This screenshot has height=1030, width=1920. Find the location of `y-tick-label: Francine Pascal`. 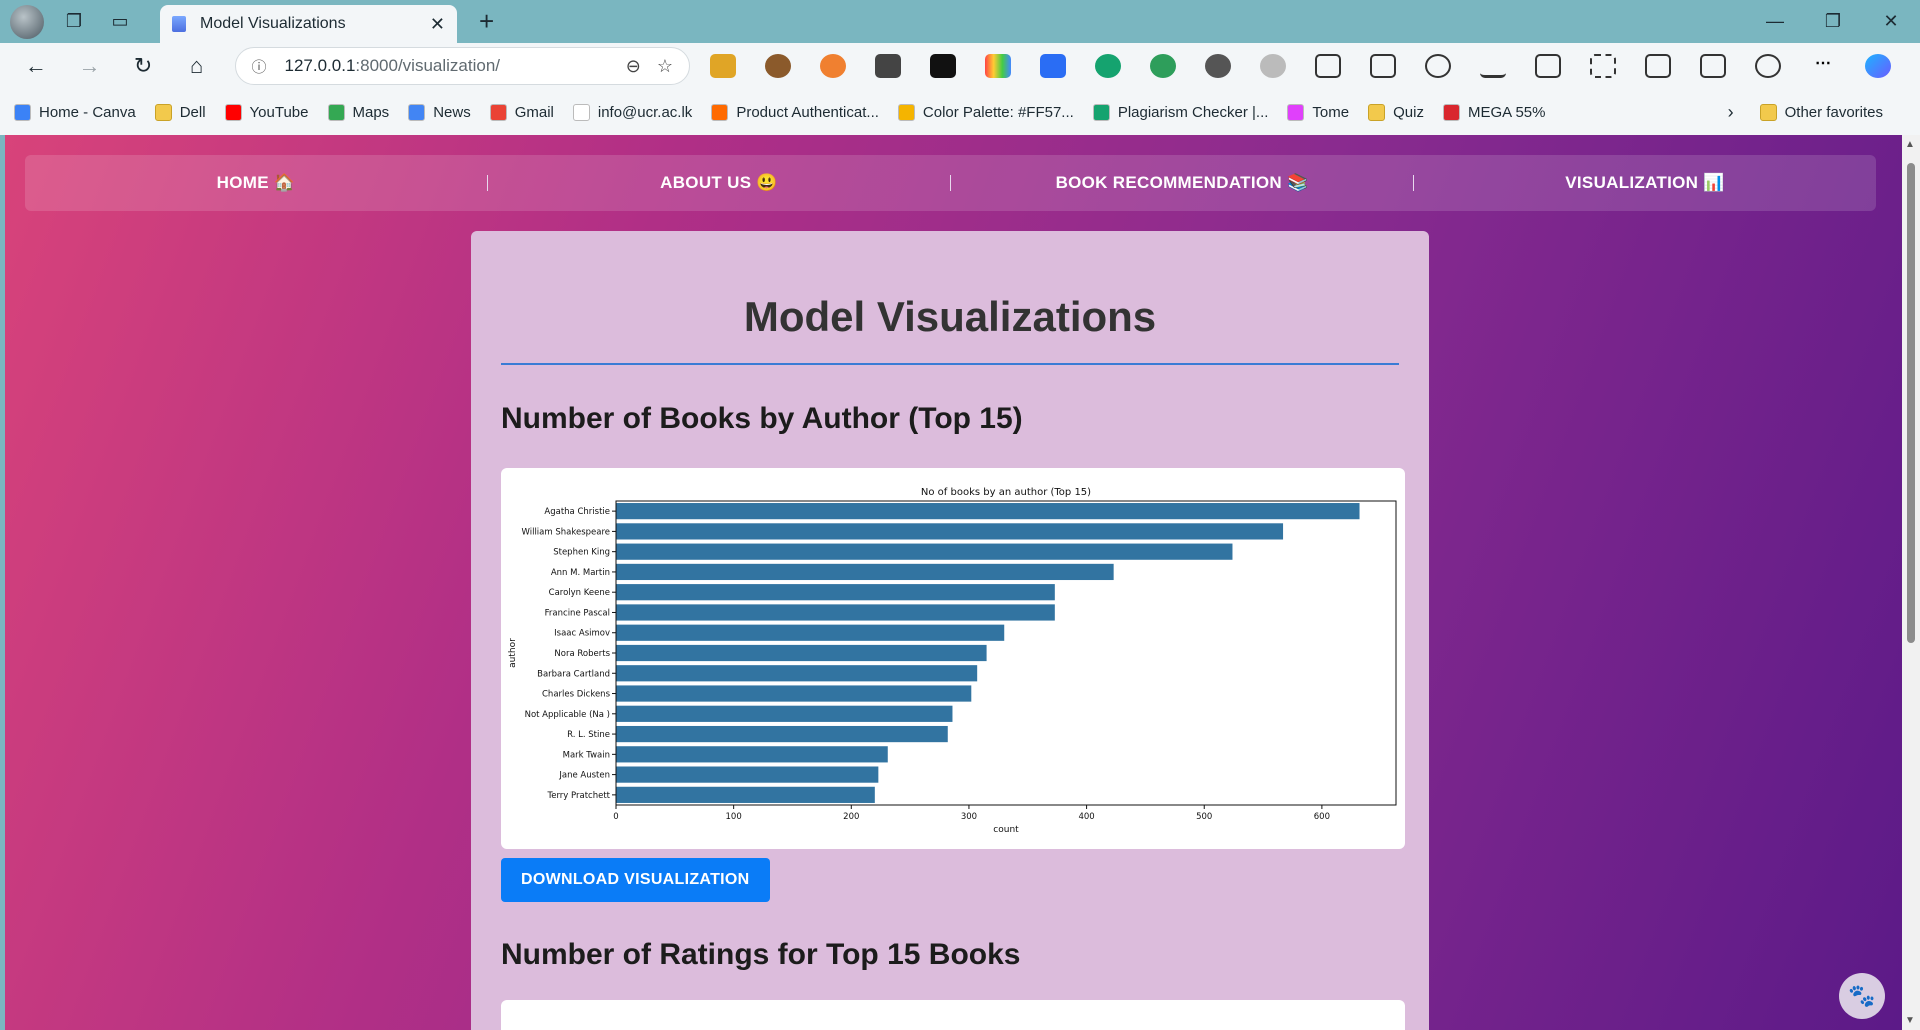

y-tick-label: Francine Pascal is located at coordinates (577, 613).